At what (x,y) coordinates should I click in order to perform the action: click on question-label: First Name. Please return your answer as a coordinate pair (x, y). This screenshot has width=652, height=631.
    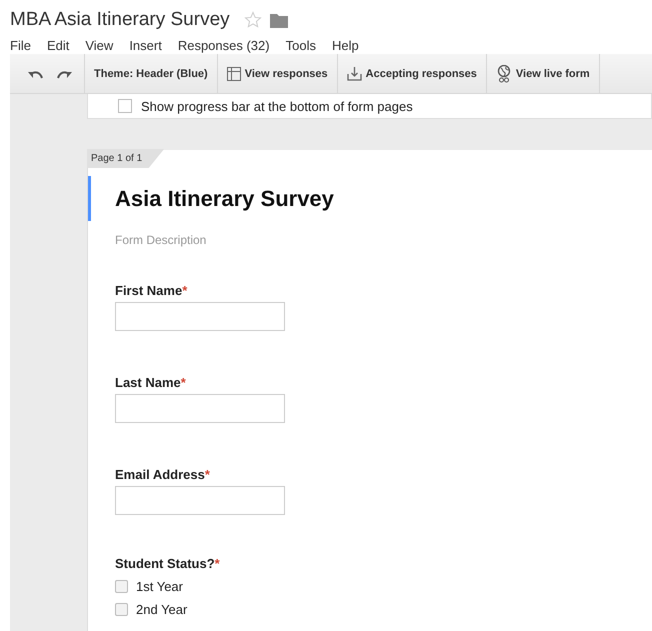
    Looking at the image, I should click on (148, 290).